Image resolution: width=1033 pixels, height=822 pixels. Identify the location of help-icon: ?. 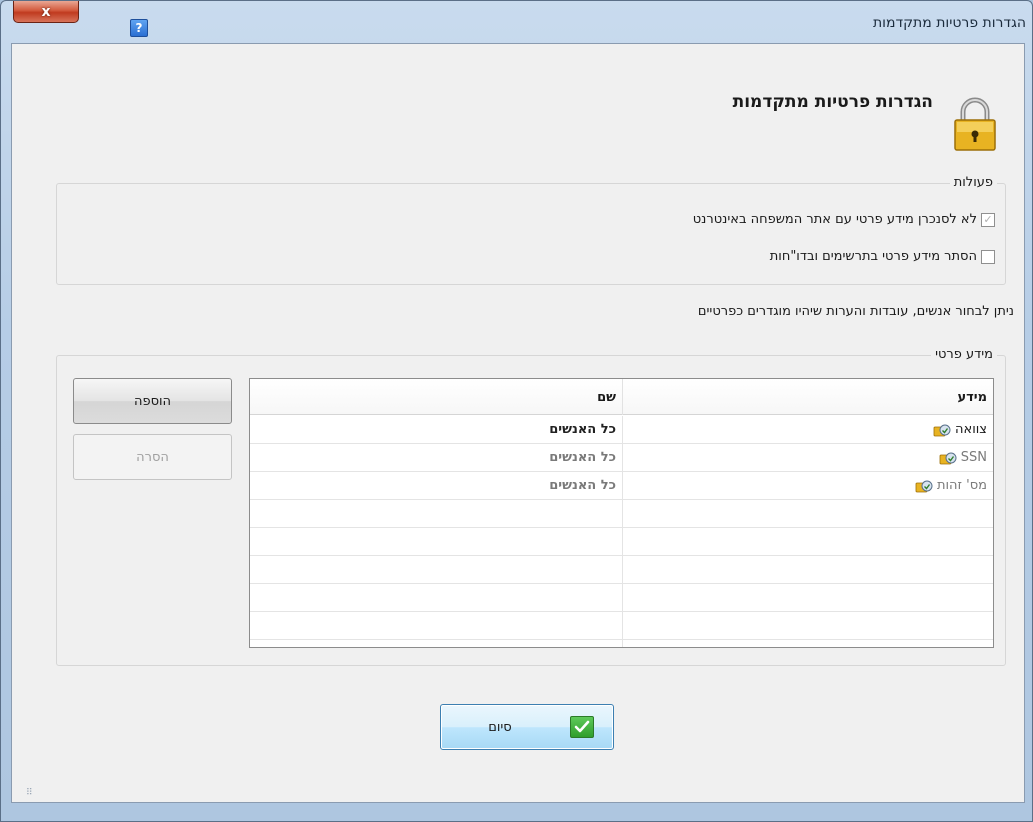
(139, 28).